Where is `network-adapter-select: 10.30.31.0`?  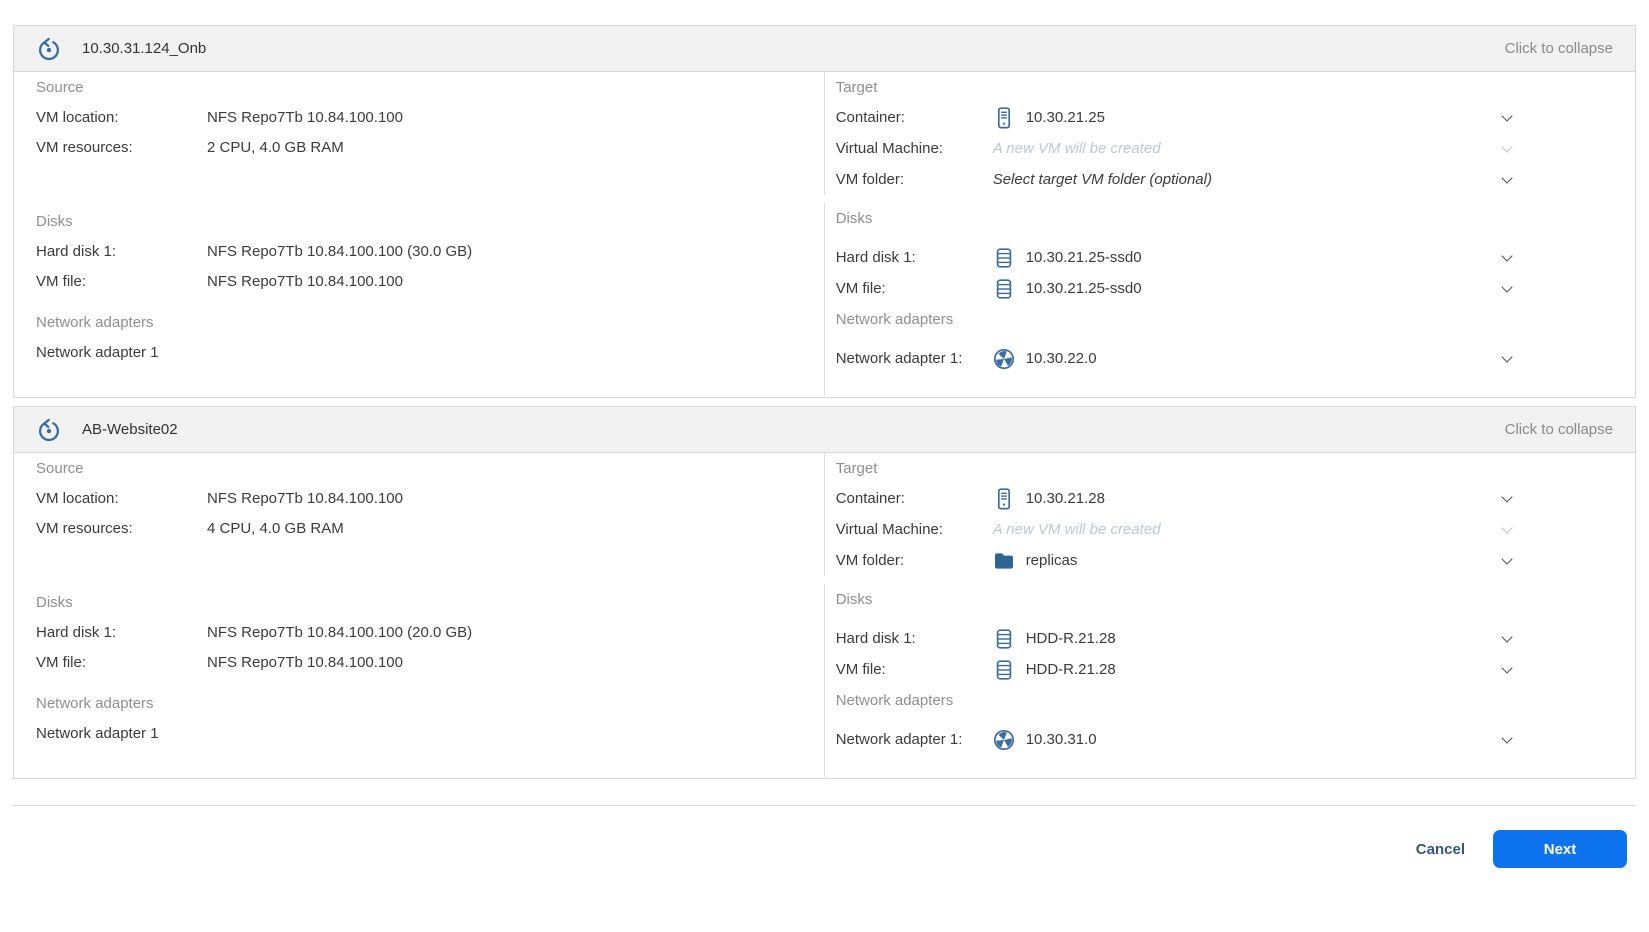
network-adapter-select: 10.30.31.0 is located at coordinates (1314, 739).